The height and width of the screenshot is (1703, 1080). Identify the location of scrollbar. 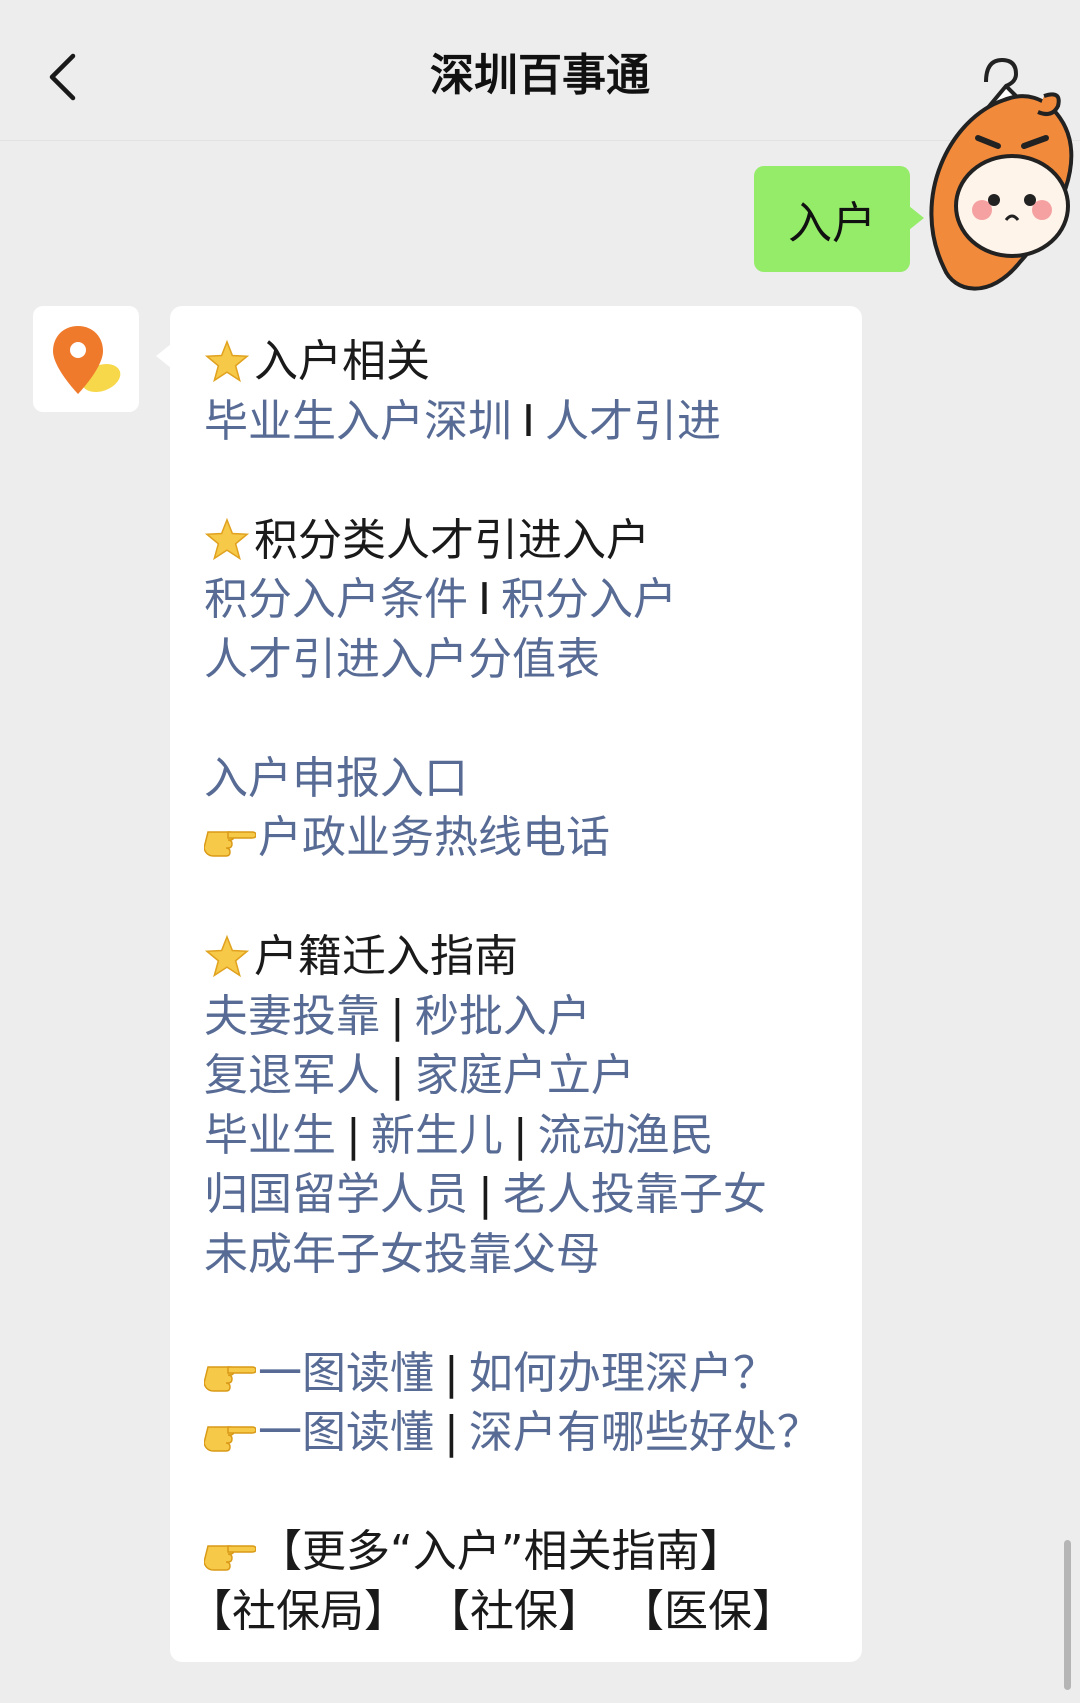
(1067, 1615).